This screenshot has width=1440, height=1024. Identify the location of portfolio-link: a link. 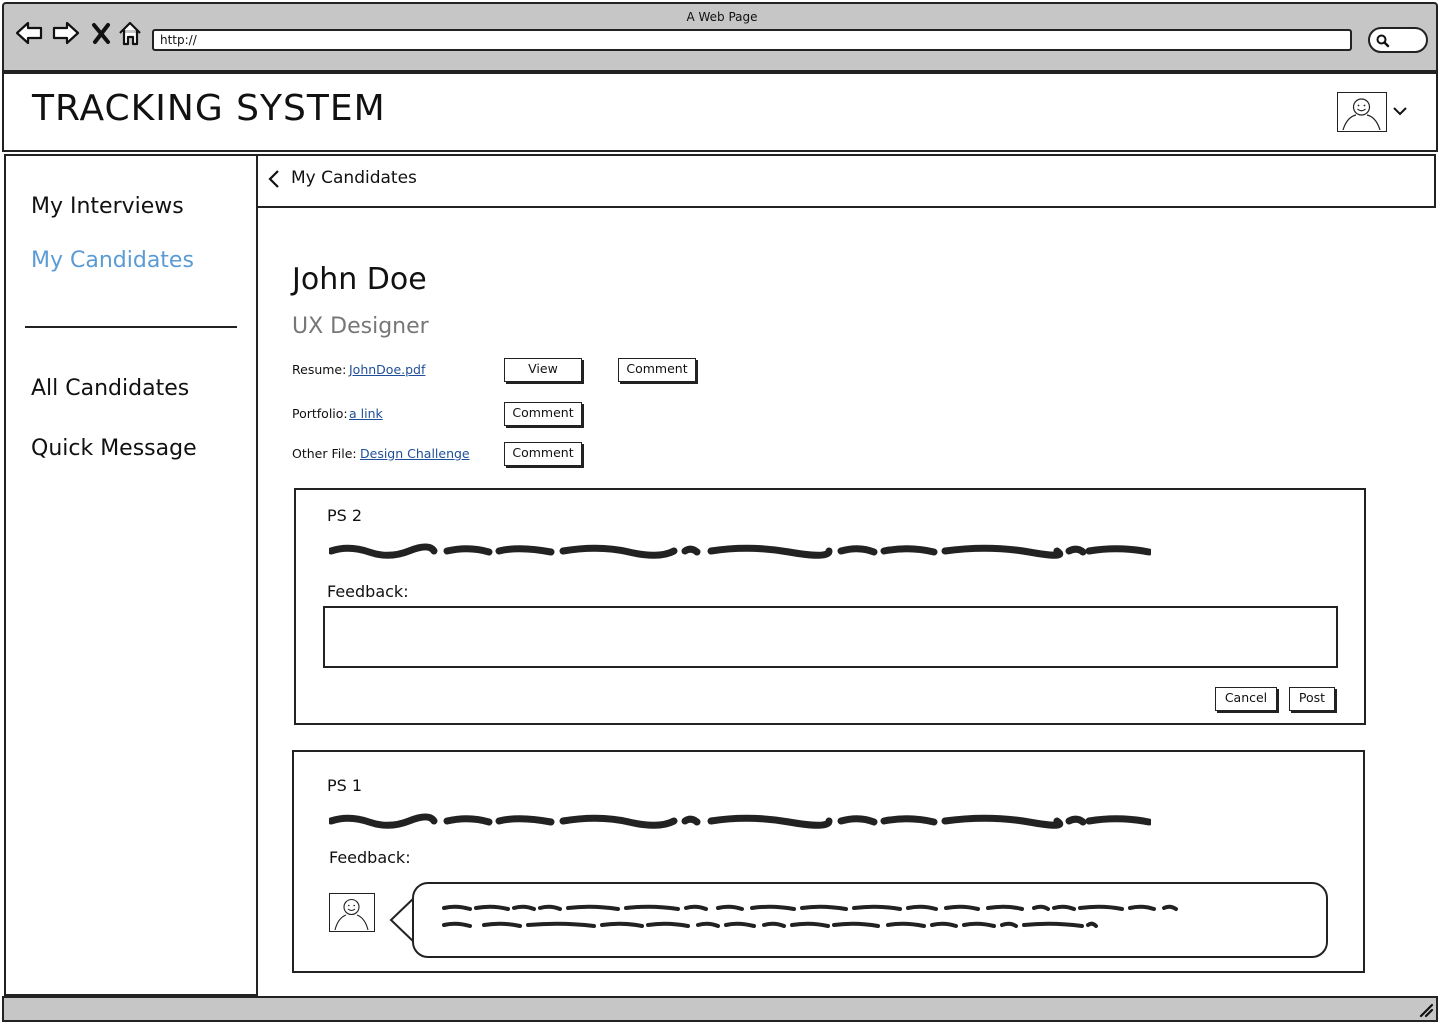
(366, 413).